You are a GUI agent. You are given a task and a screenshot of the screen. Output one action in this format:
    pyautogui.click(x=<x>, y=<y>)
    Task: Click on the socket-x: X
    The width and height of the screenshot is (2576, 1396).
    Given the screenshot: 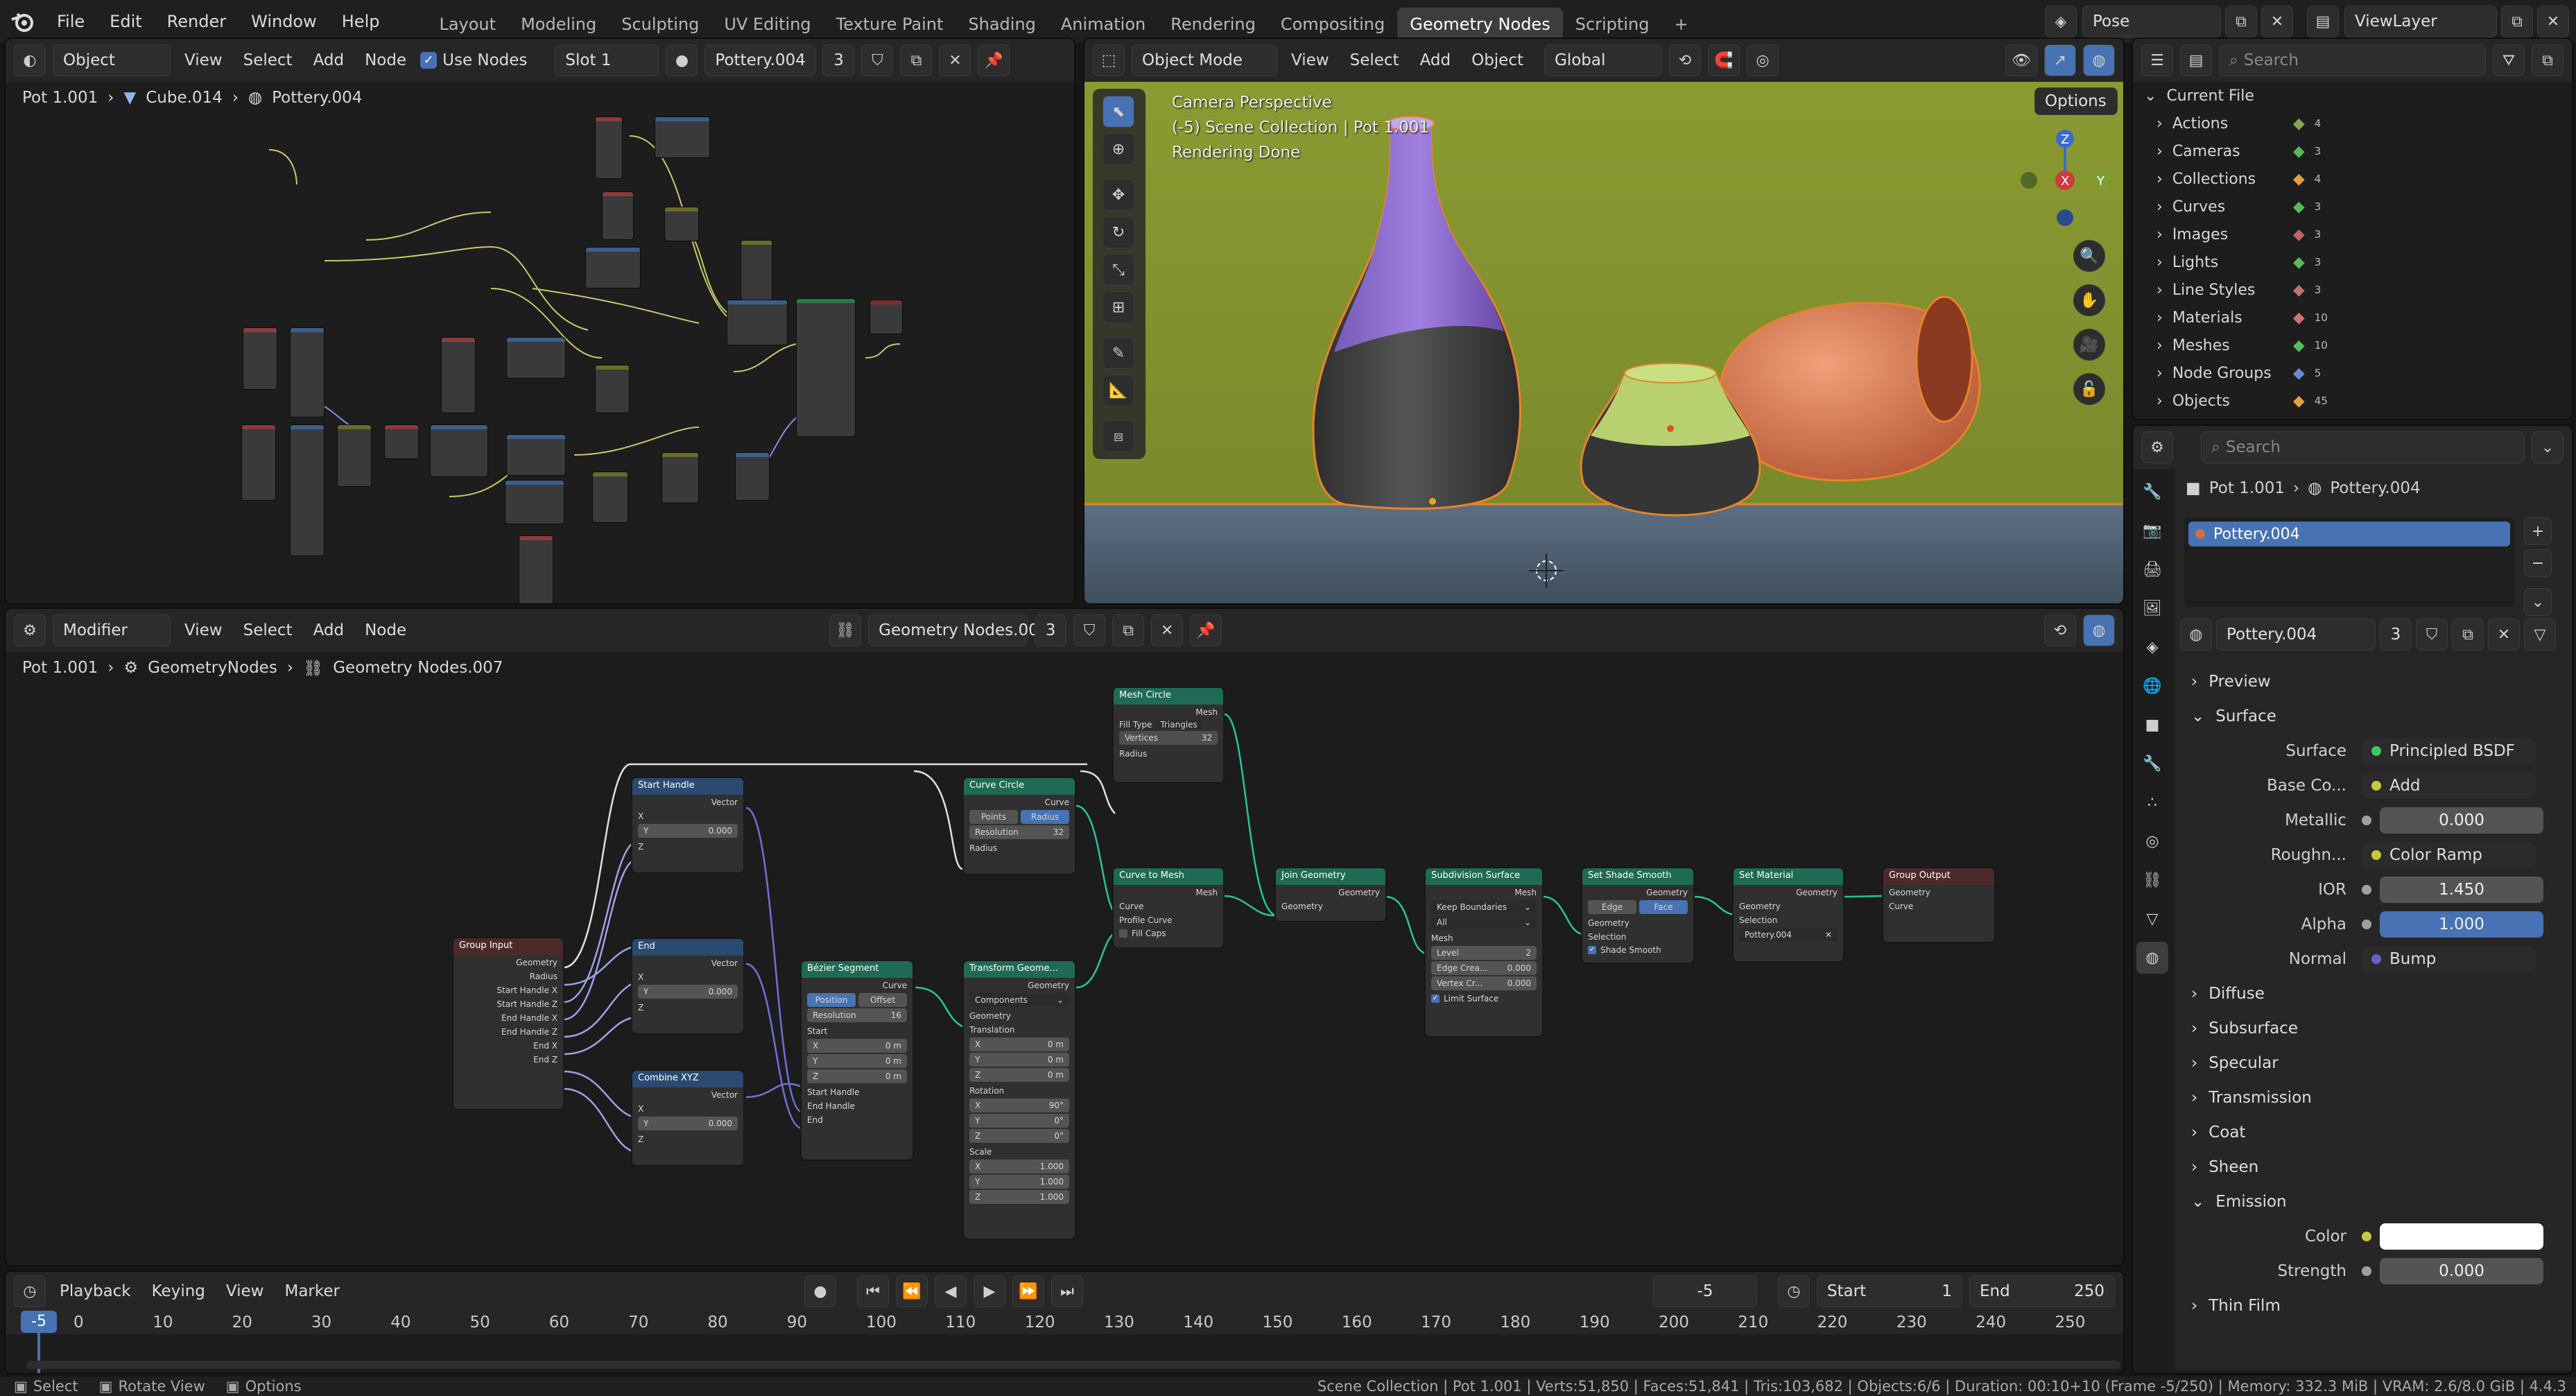 What is the action you would take?
    pyautogui.click(x=687, y=815)
    